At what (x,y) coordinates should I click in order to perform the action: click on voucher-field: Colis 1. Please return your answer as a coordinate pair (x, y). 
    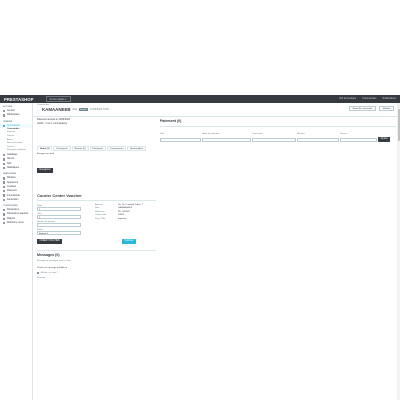
    Looking at the image, I should click on (59, 216).